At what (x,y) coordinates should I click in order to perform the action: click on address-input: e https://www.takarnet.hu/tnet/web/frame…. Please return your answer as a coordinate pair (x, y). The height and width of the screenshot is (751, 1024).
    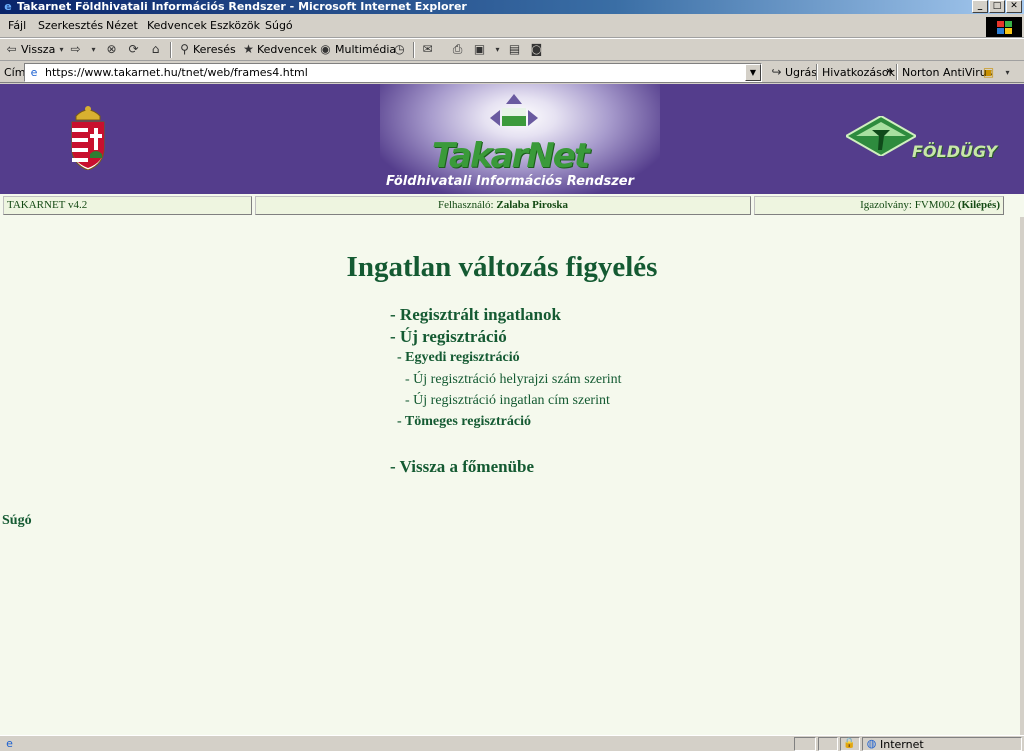
    Looking at the image, I should click on (393, 72).